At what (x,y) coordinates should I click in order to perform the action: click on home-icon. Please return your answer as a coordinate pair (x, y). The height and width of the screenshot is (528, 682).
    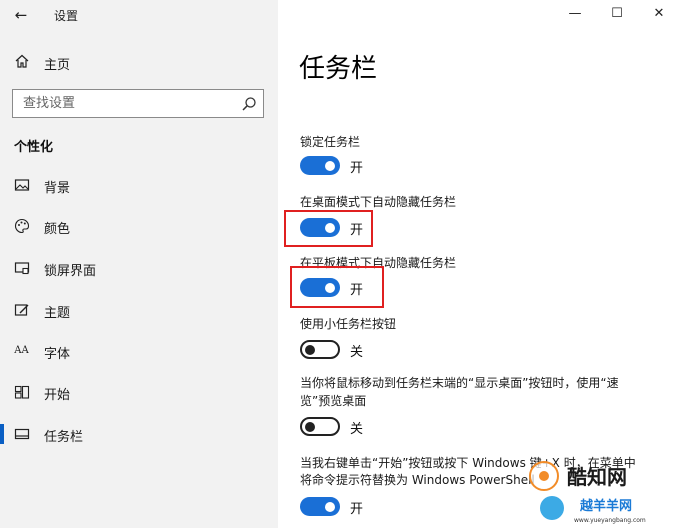
    Looking at the image, I should click on (22, 61).